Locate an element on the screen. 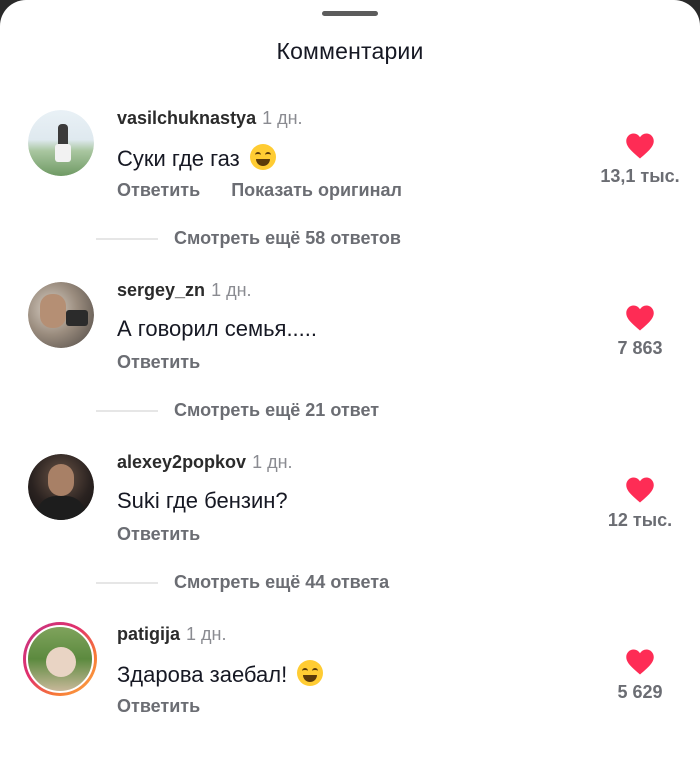  comment-text: Здарова заебал! is located at coordinates (220, 674).